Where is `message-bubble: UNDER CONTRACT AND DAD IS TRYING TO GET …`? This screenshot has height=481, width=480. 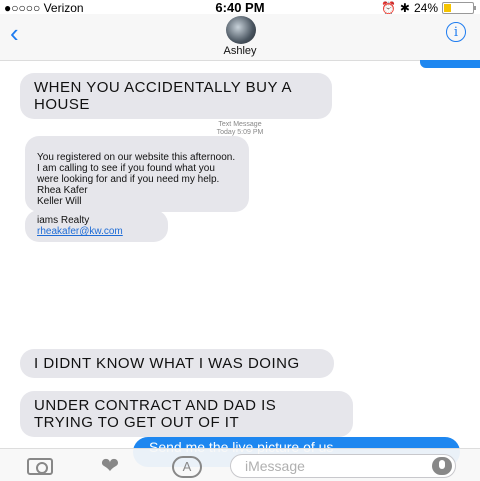
message-bubble: UNDER CONTRACT AND DAD IS TRYING TO GET … is located at coordinates (186, 414).